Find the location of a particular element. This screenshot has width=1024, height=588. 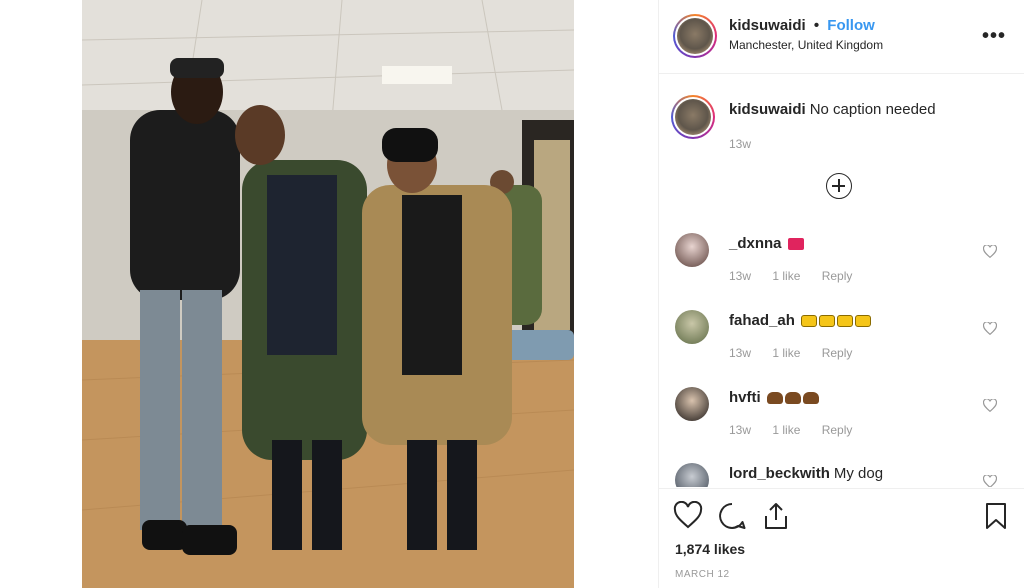

follow-button: Follow is located at coordinates (851, 25).